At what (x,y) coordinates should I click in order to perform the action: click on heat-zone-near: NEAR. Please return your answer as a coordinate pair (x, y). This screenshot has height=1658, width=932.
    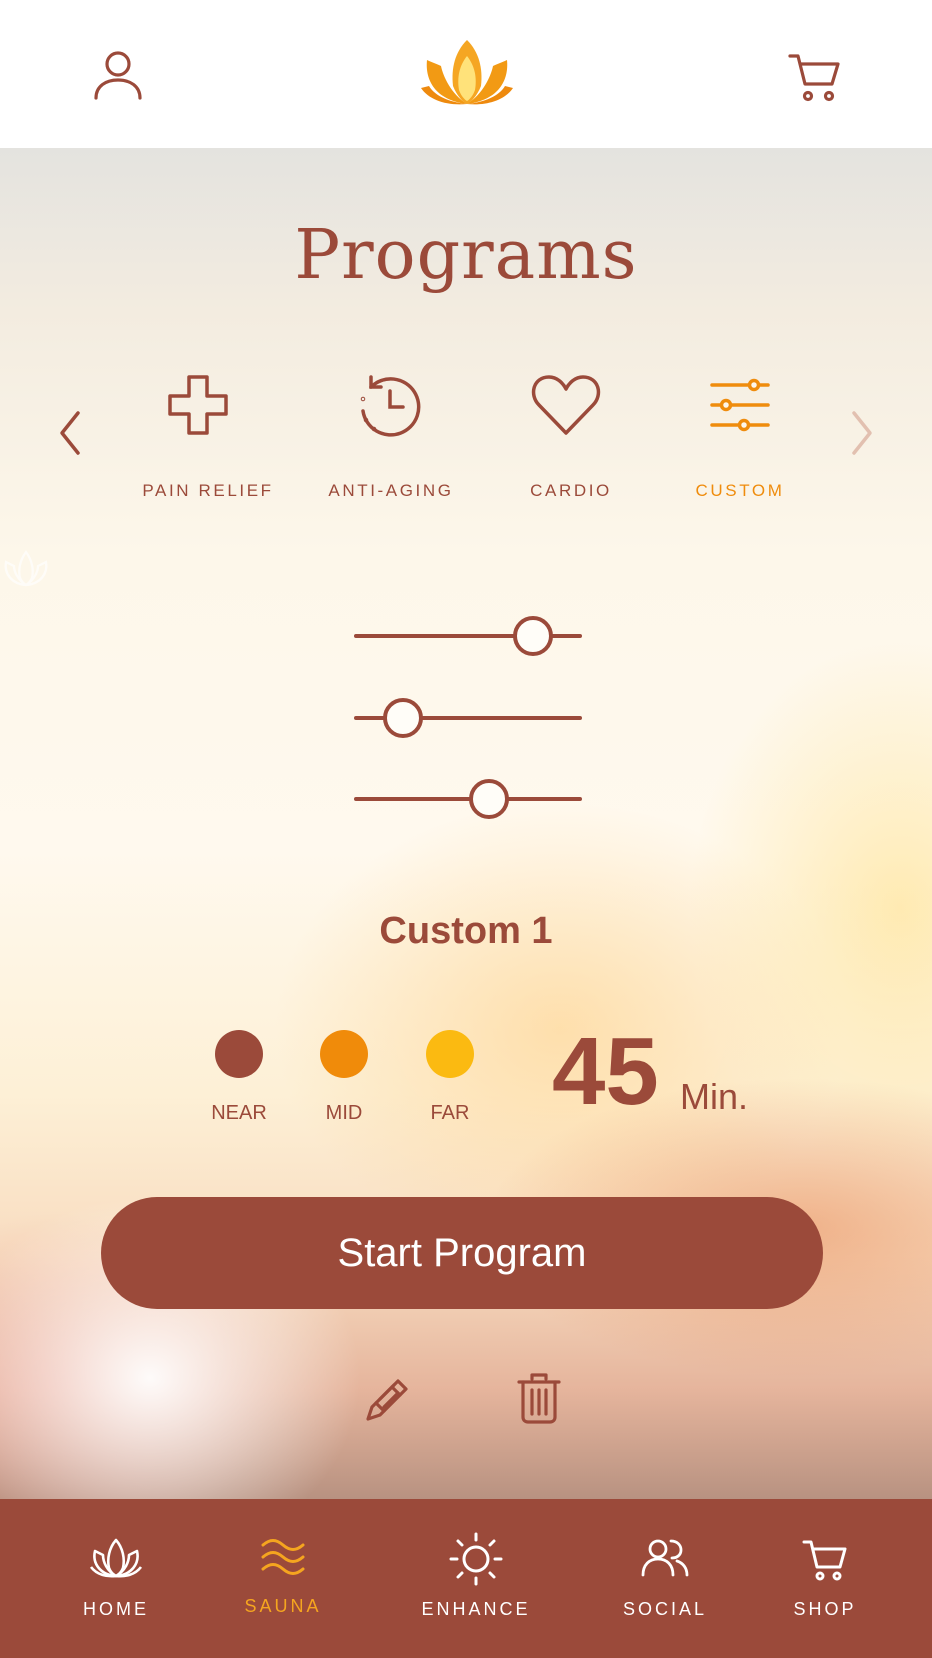
    Looking at the image, I should click on (239, 1077).